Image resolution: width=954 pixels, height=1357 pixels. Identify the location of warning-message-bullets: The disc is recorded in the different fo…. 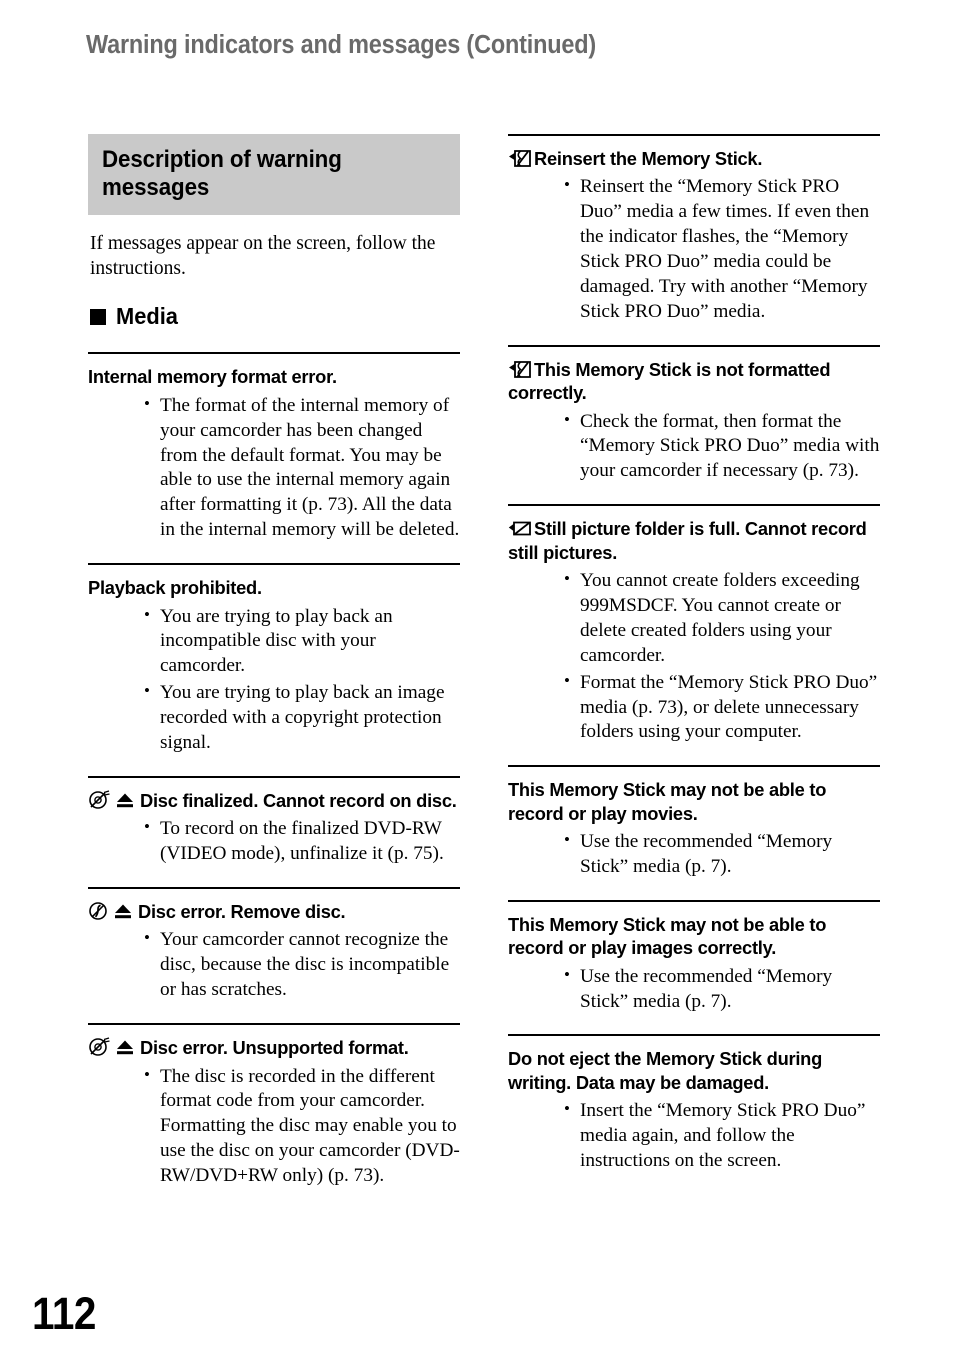
(274, 1126).